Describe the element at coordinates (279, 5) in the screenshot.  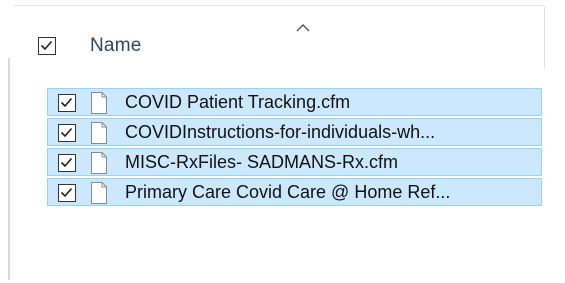
I see `top-divider` at that location.